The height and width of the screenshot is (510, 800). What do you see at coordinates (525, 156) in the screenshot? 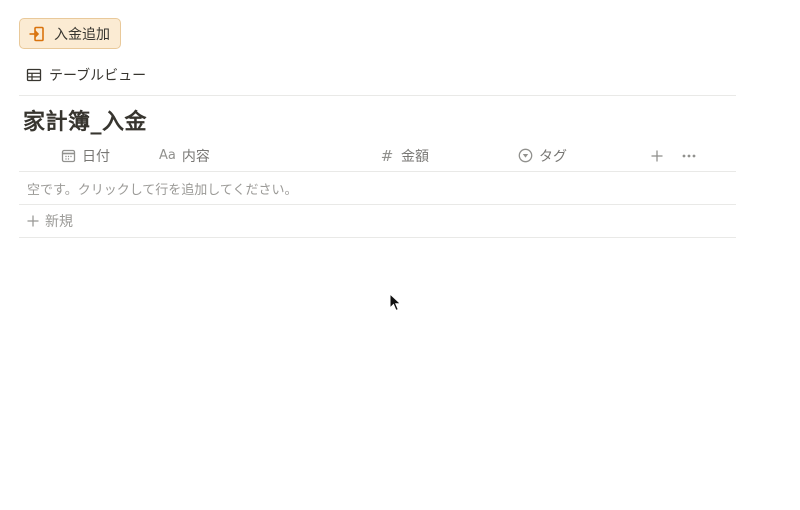
I see `select-icon` at bounding box center [525, 156].